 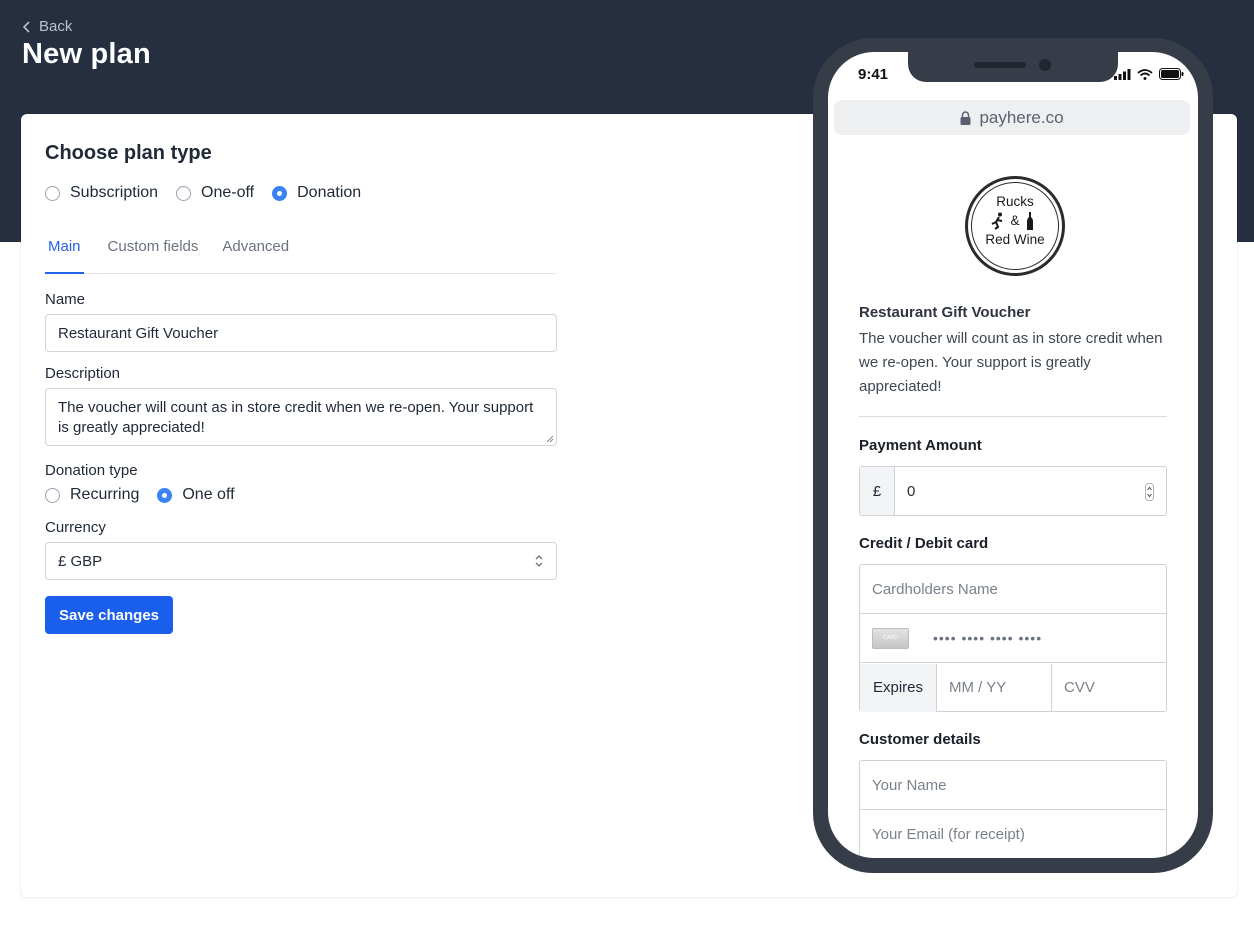 I want to click on description-label: Description, so click(x=83, y=373).